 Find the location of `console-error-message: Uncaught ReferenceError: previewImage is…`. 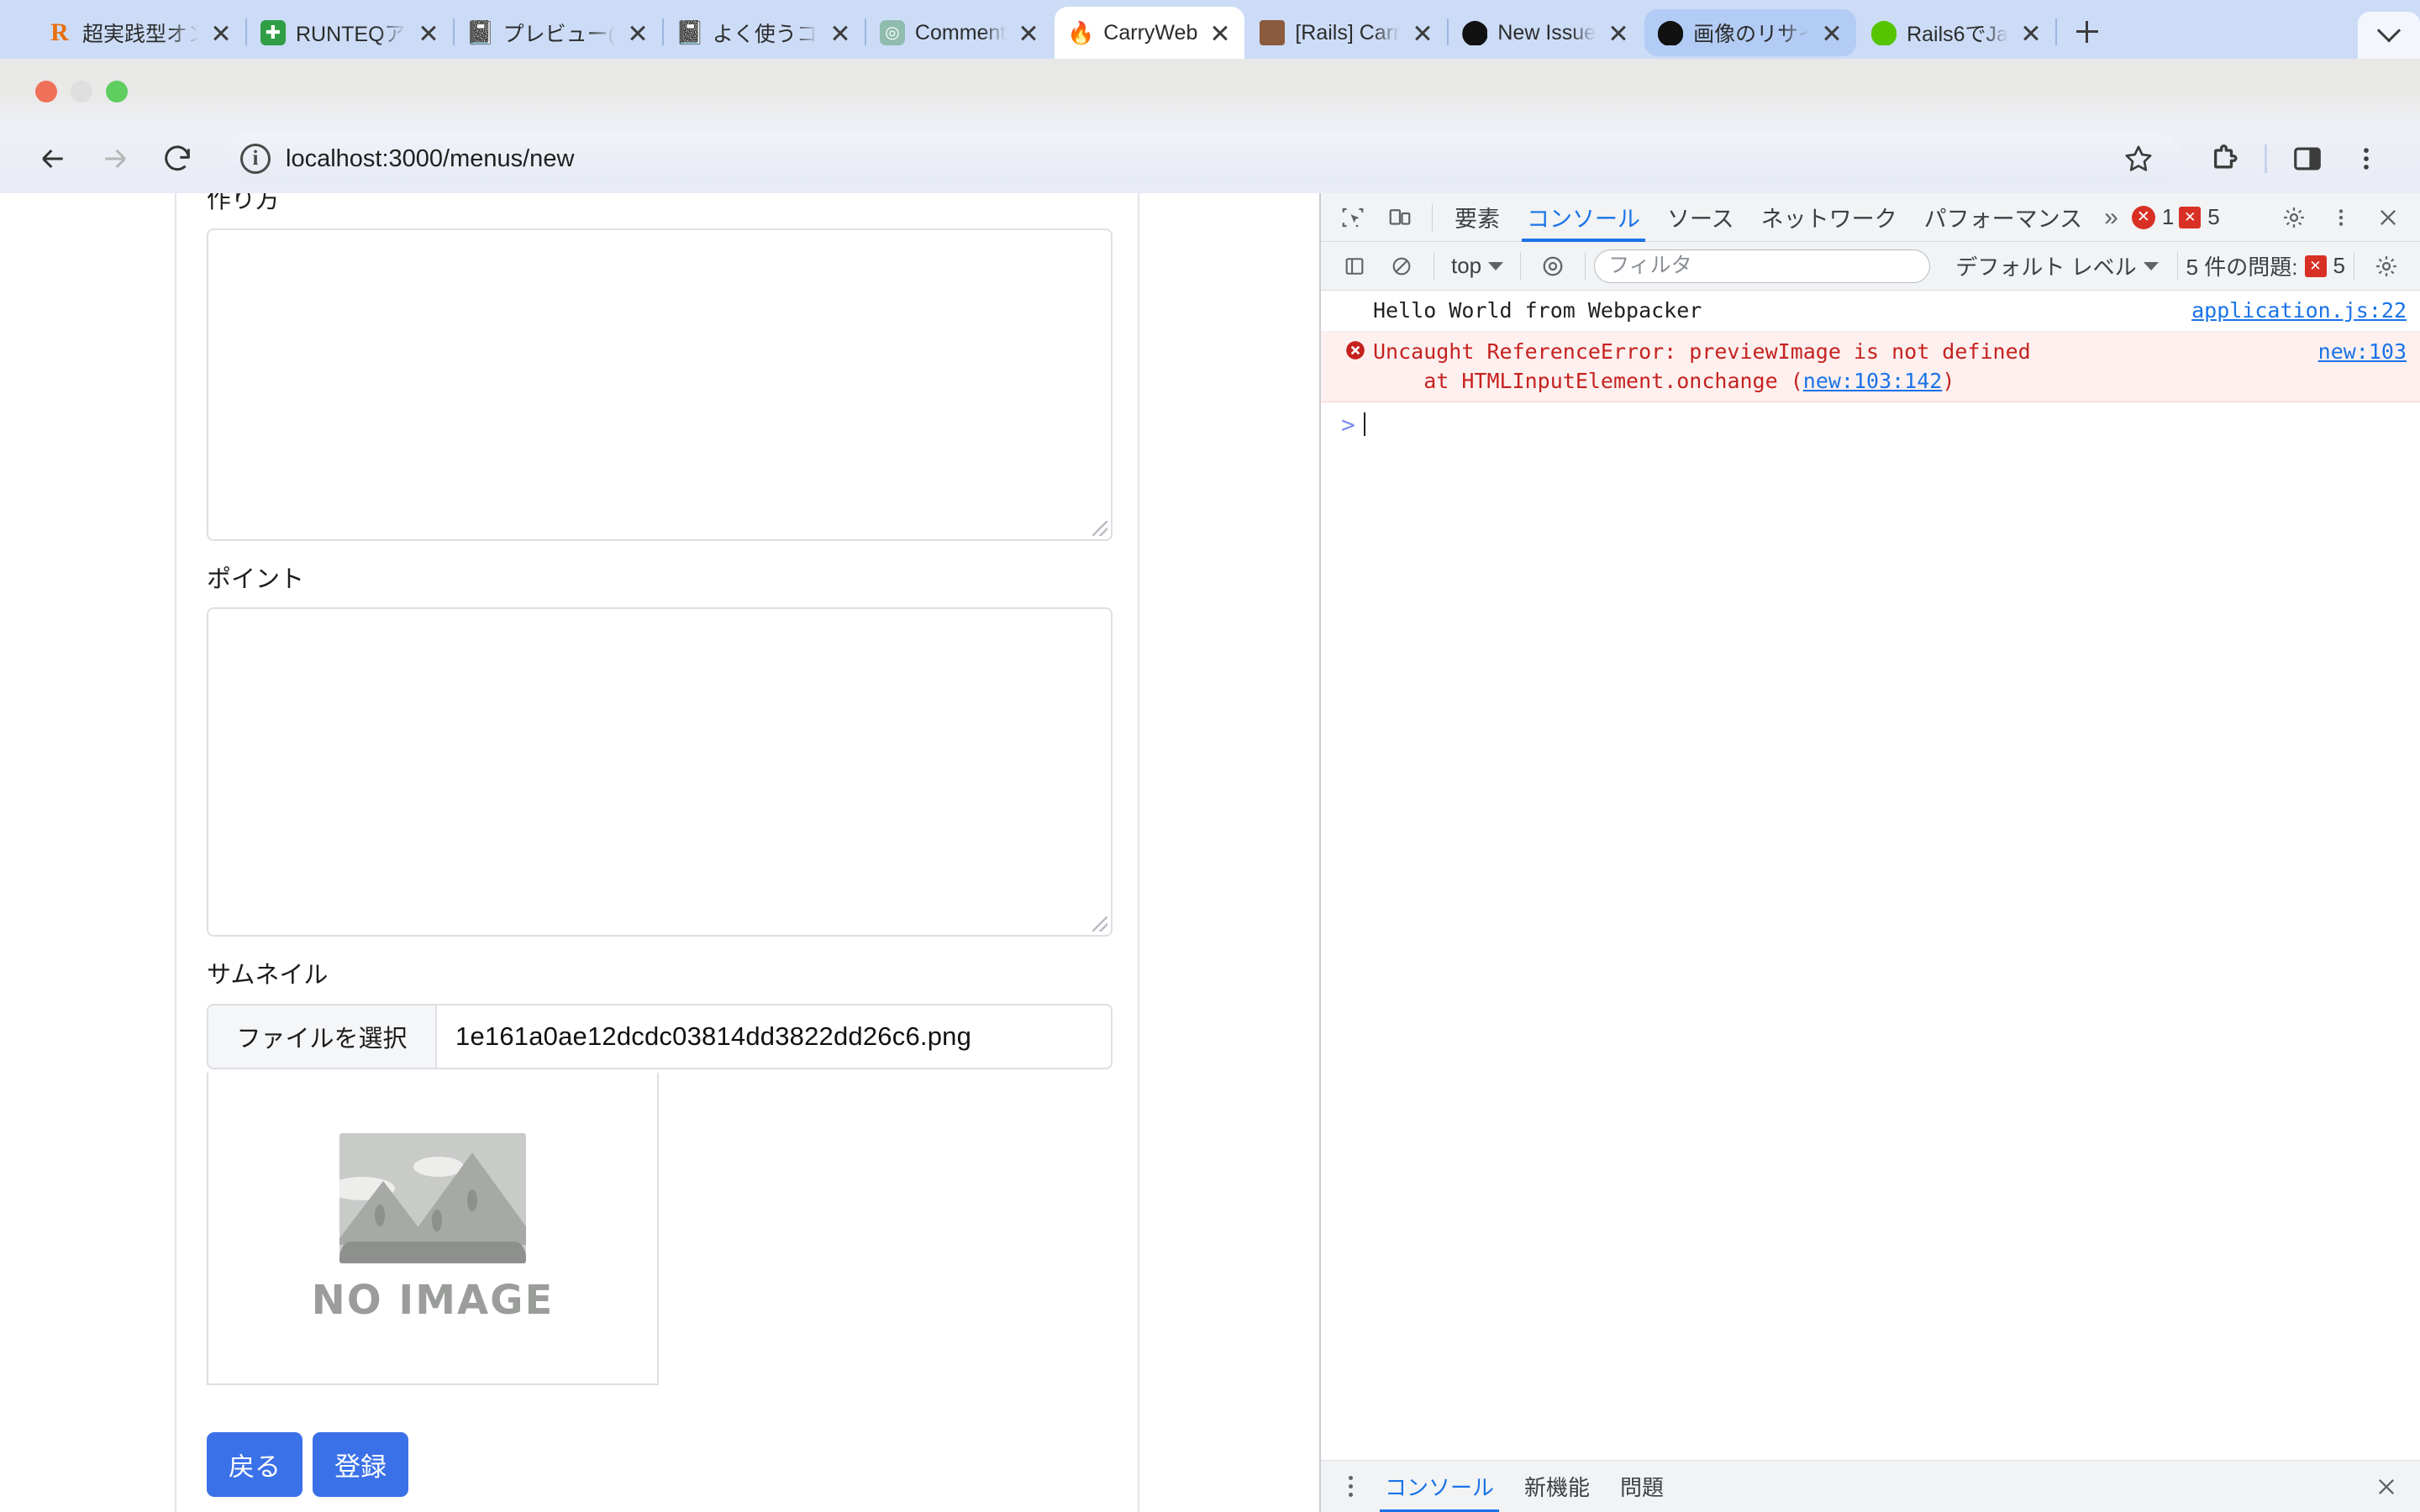

console-error-message: Uncaught ReferenceError: previewImage is… is located at coordinates (1870, 366).